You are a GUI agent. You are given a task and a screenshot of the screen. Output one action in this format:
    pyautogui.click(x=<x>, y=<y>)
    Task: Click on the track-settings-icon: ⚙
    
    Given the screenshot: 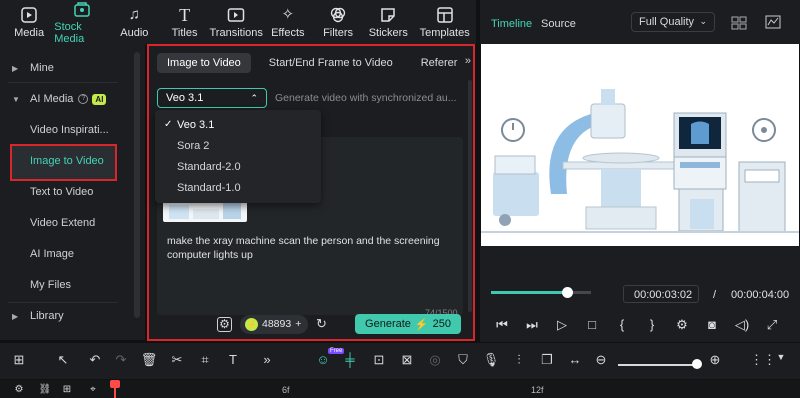 What is the action you would take?
    pyautogui.click(x=19, y=389)
    